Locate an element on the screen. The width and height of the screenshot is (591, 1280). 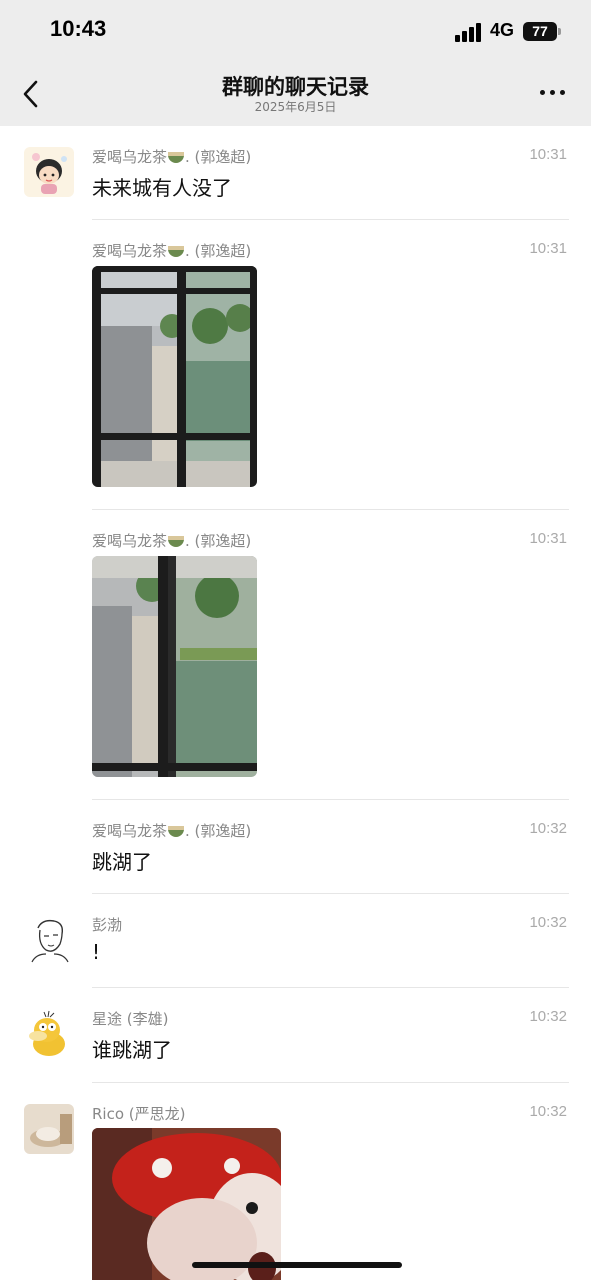
message-text: 未来城有人没了 is located at coordinates (162, 186).